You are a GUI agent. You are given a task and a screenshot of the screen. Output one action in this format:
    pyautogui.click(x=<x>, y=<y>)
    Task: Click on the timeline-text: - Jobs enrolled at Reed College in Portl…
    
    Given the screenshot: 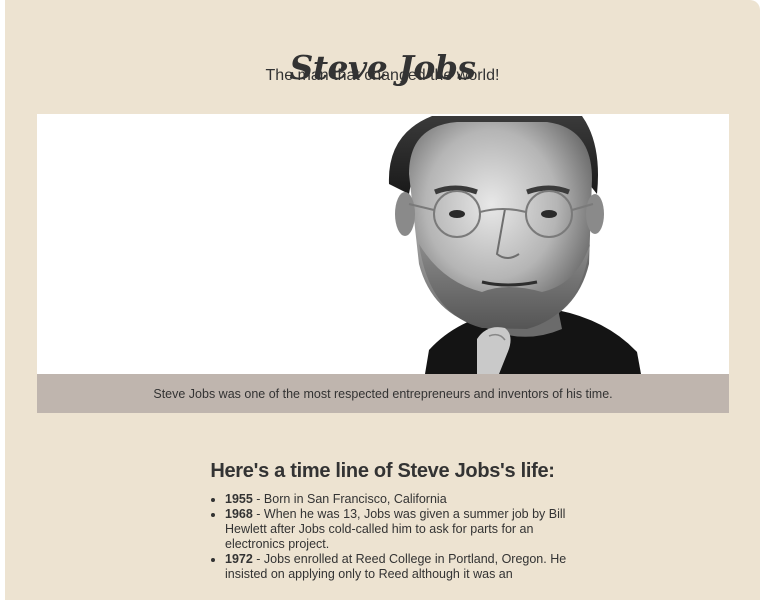 What is the action you would take?
    pyautogui.click(x=396, y=566)
    